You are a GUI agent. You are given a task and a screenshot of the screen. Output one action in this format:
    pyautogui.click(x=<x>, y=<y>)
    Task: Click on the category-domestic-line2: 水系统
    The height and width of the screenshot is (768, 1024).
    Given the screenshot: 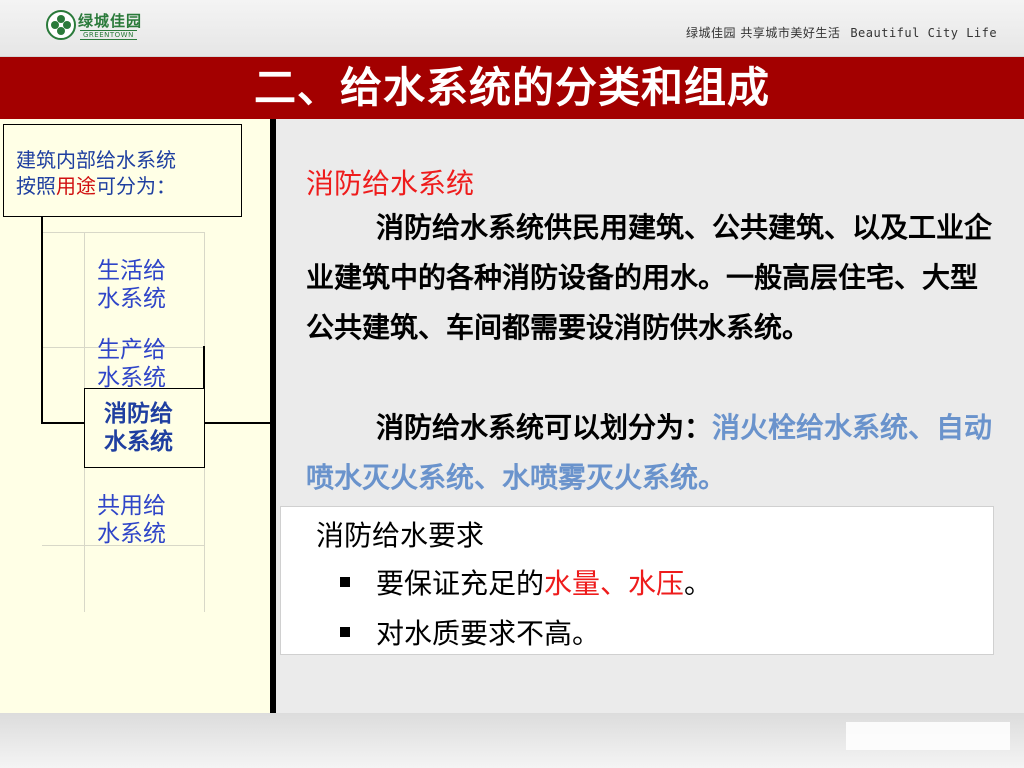 What is the action you would take?
    pyautogui.click(x=131, y=299)
    